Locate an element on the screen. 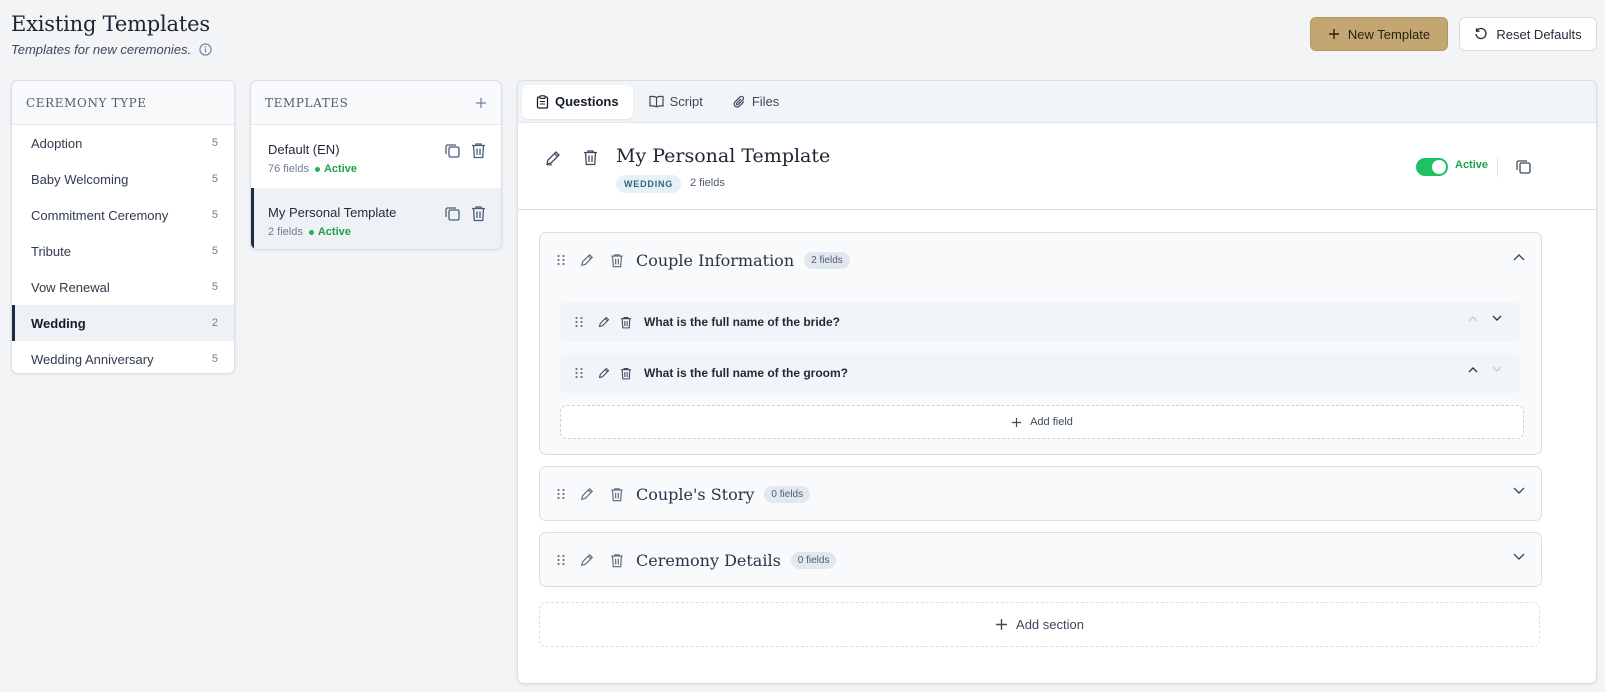  tab-script: Script is located at coordinates (676, 102).